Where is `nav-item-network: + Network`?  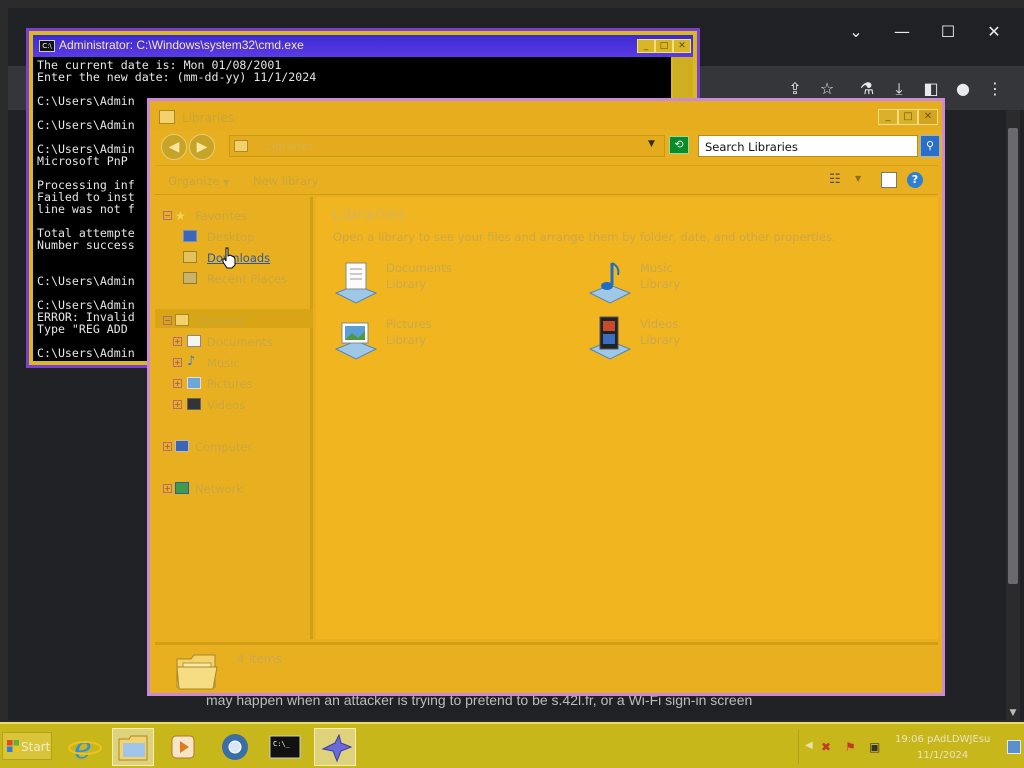 nav-item-network: + Network is located at coordinates (238, 489).